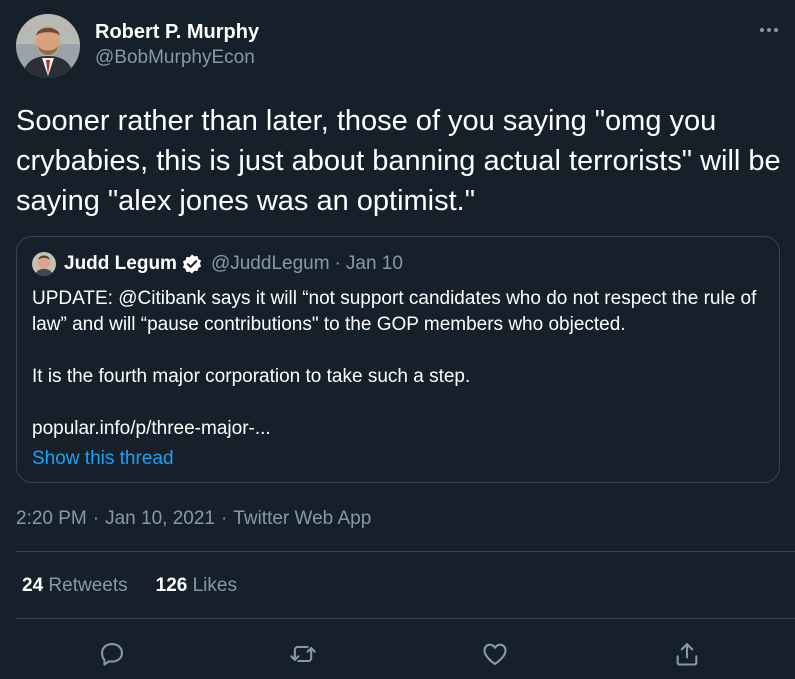  Describe the element at coordinates (177, 32) in the screenshot. I see `author-display-name: Robert P. Murphy` at that location.